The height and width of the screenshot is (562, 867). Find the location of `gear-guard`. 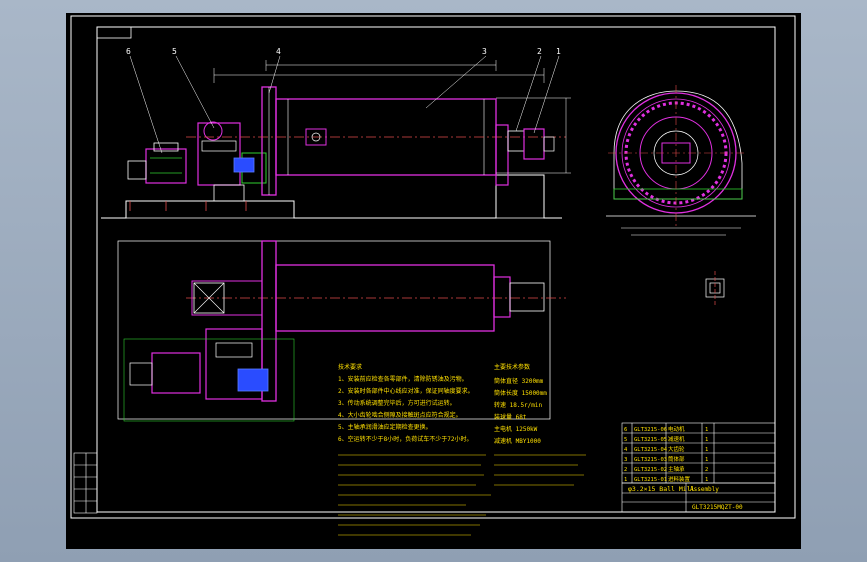

gear-guard is located at coordinates (678, 145).